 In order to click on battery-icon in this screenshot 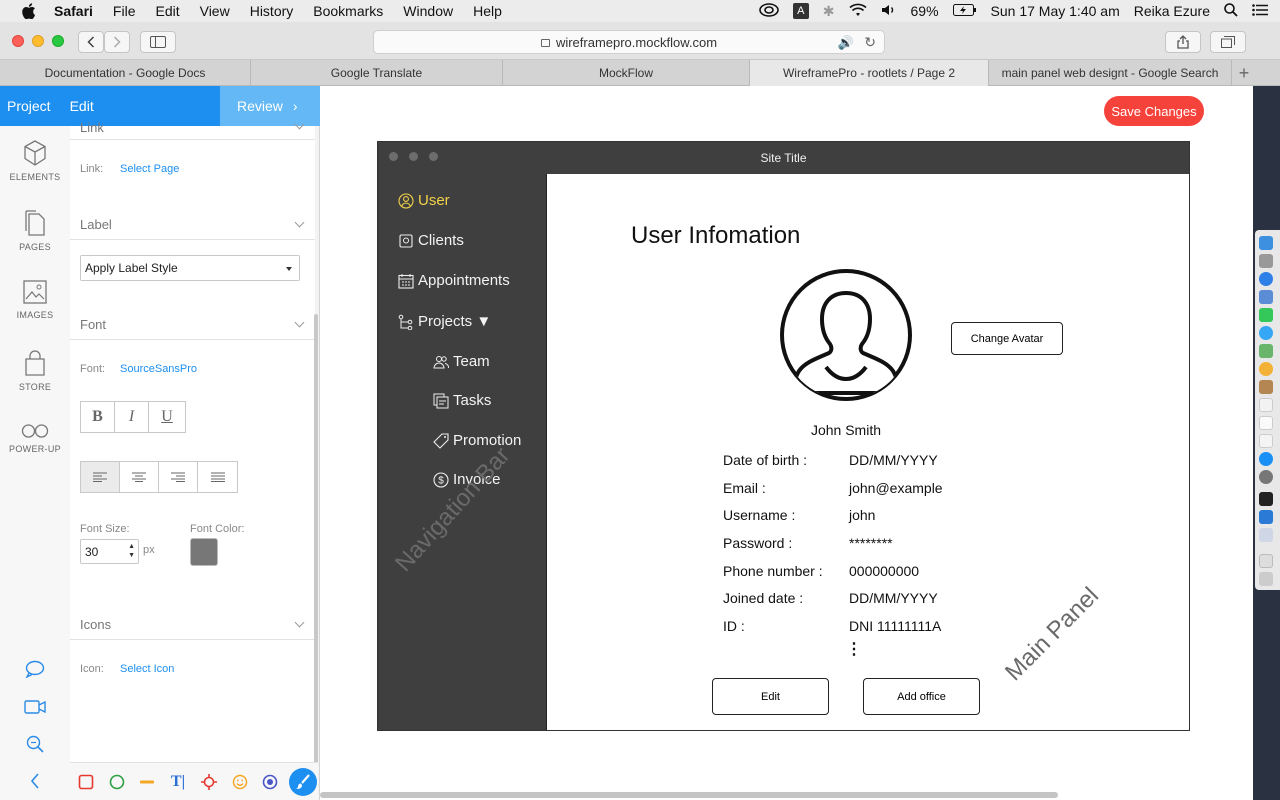, I will do `click(964, 11)`.